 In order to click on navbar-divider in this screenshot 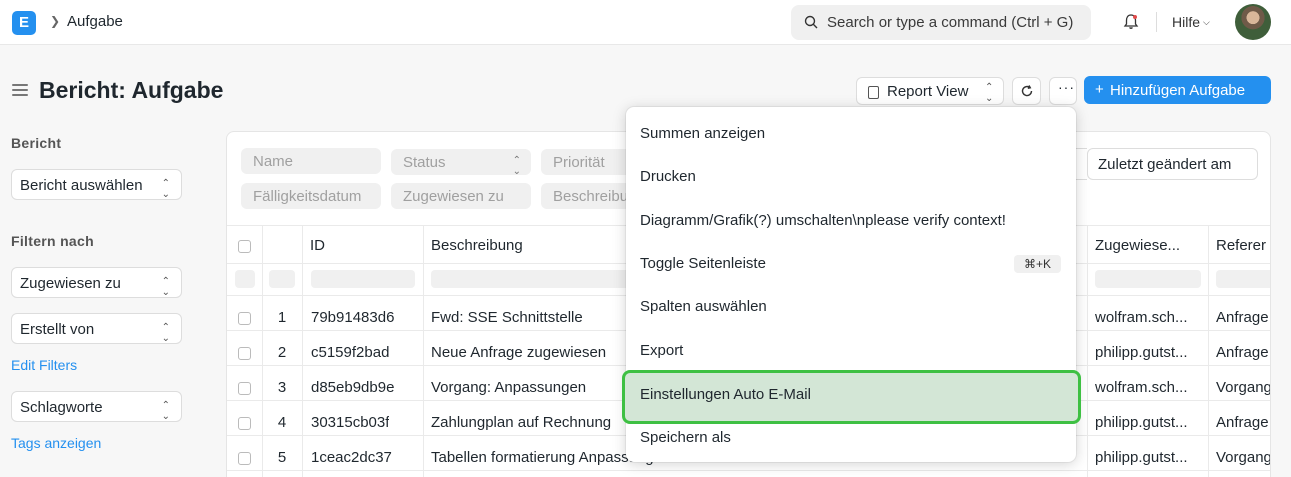, I will do `click(1156, 22)`.